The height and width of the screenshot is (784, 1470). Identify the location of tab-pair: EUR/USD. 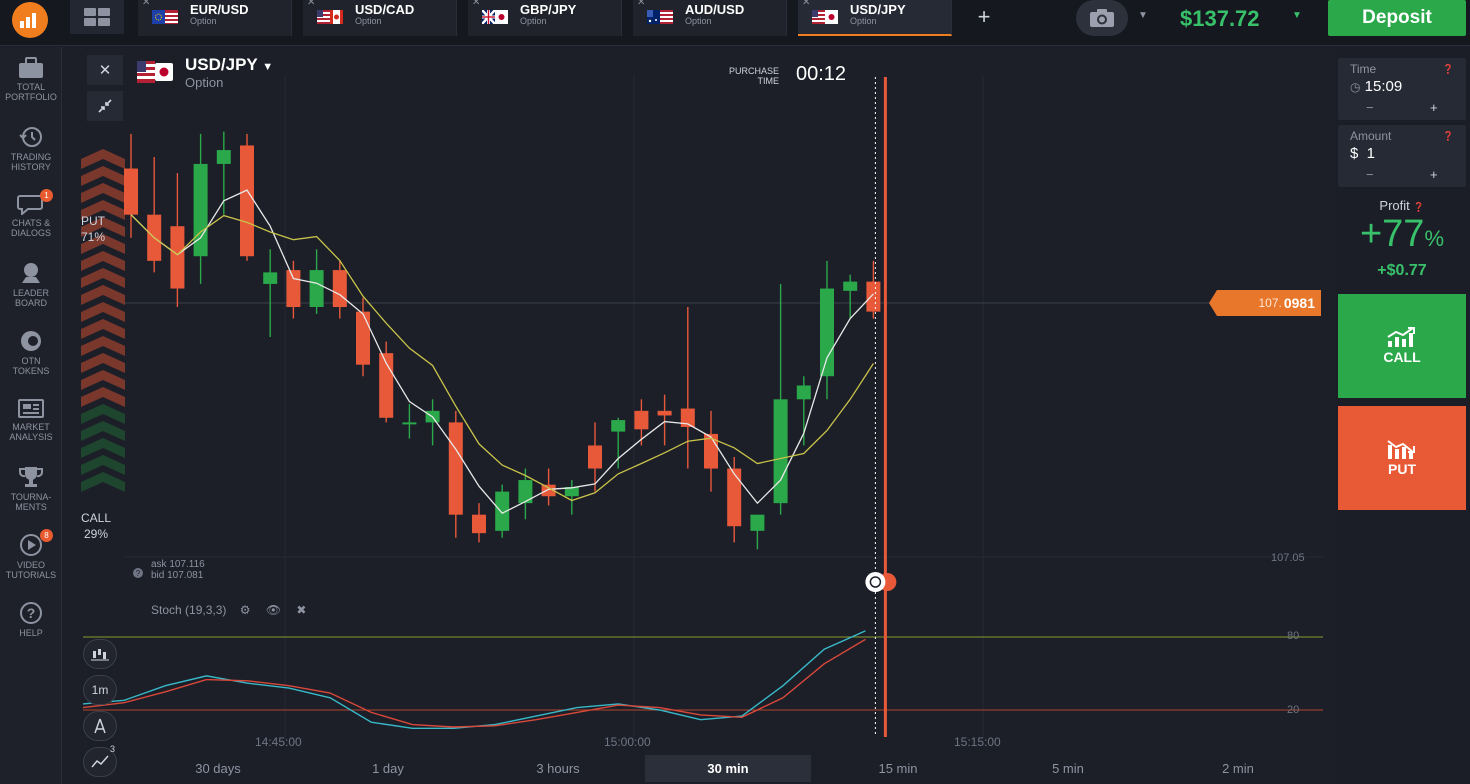
(219, 9).